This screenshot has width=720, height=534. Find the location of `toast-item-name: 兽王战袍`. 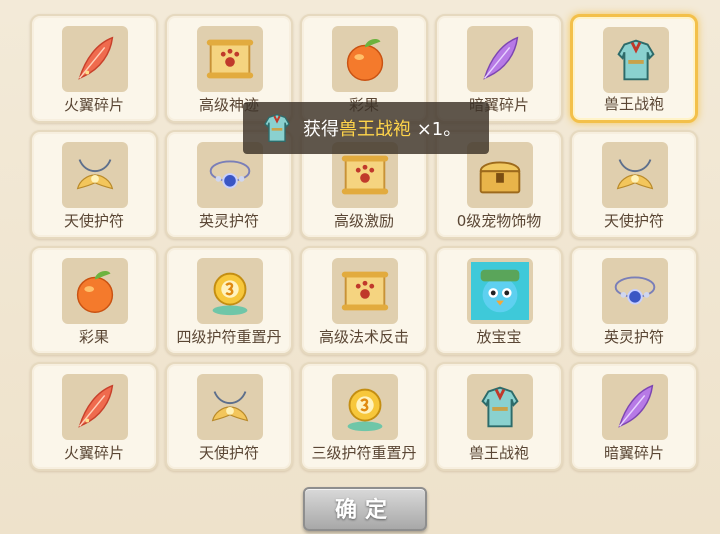

toast-item-name: 兽王战袍 is located at coordinates (375, 129).